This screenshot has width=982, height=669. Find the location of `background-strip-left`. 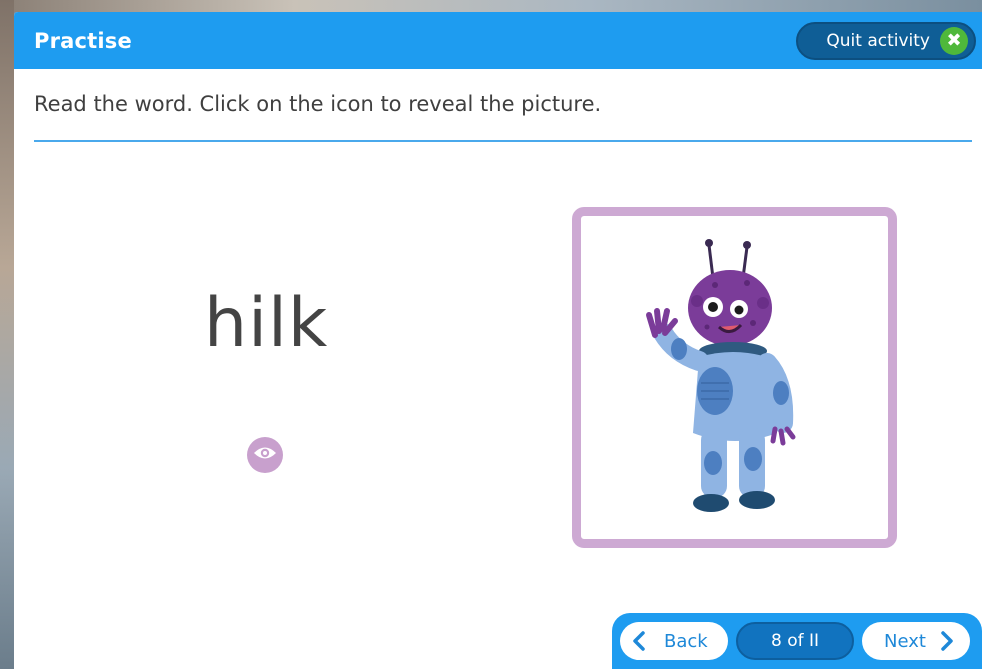

background-strip-left is located at coordinates (7, 334).